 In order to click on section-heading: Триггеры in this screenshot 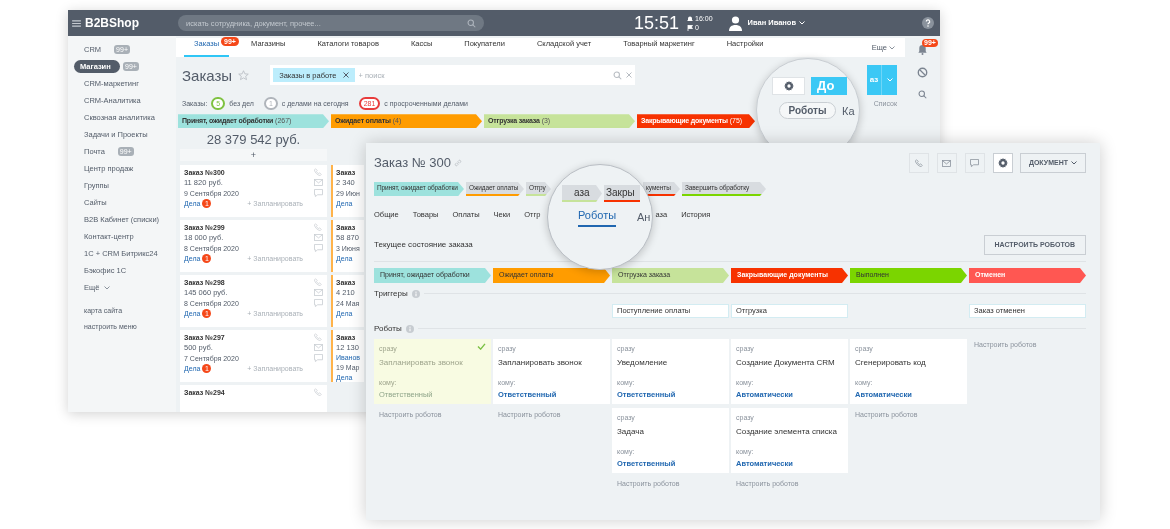, I will do `click(391, 293)`.